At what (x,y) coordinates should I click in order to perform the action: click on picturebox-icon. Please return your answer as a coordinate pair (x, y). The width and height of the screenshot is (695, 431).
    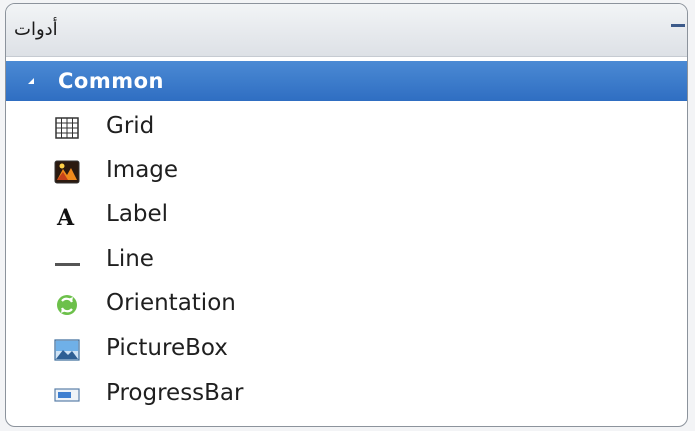
    Looking at the image, I should click on (67, 350).